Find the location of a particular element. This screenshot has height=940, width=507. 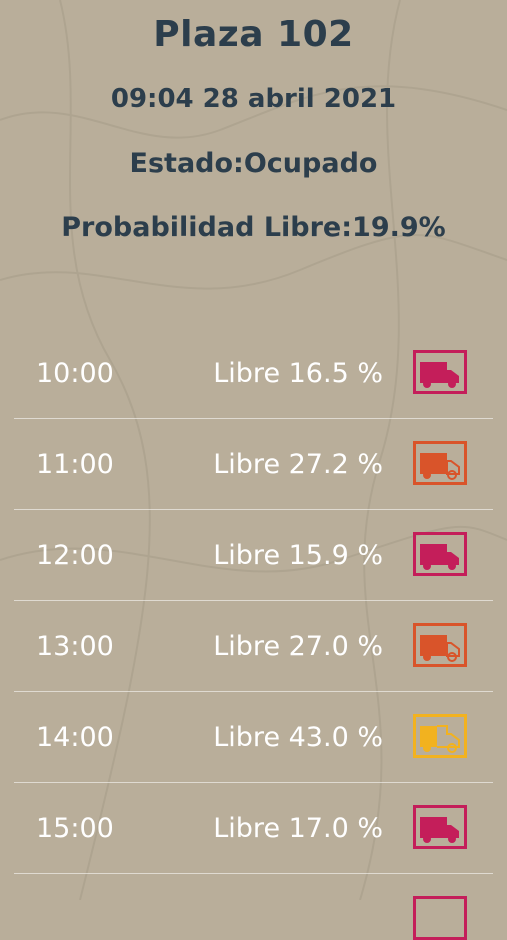

forecast-row: 14:00 Libre 43.0 % is located at coordinates (253, 737).